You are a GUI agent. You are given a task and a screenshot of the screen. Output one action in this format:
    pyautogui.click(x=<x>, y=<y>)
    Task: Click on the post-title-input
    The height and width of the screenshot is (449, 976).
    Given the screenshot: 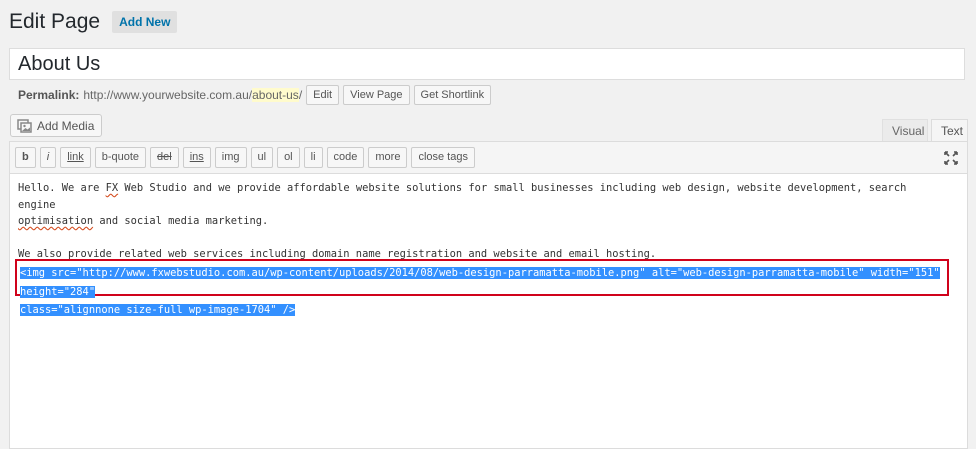 What is the action you would take?
    pyautogui.click(x=487, y=64)
    